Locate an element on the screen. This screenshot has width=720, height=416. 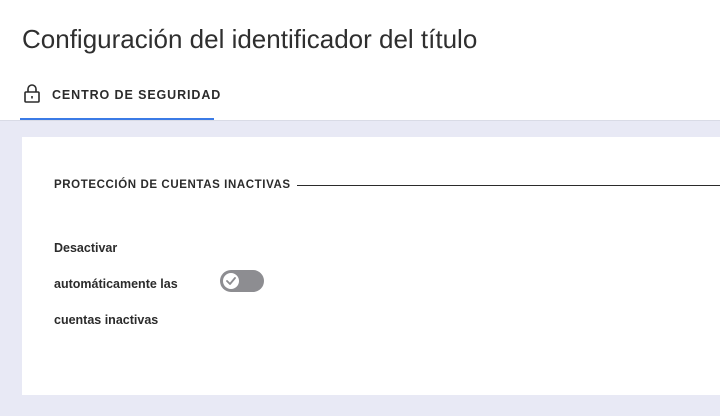
tab-centro-de-seguridad: CENTRO DE SEGURIDAD is located at coordinates (120, 100).